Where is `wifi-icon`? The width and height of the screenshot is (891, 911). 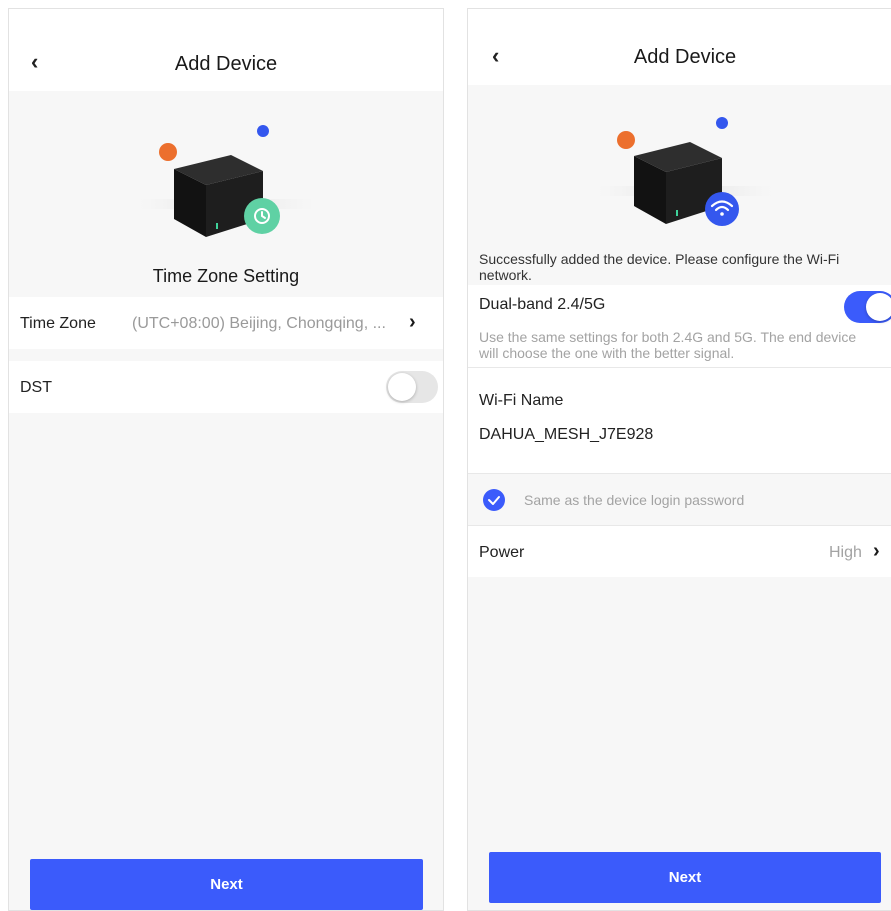 wifi-icon is located at coordinates (722, 209).